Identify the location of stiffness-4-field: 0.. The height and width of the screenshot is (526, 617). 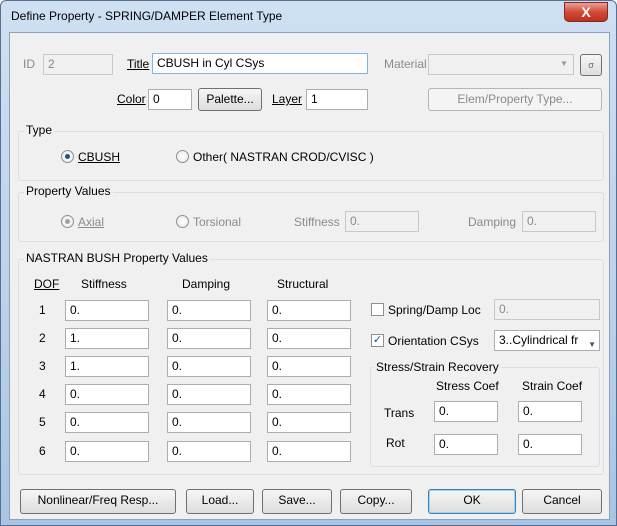
(107, 394).